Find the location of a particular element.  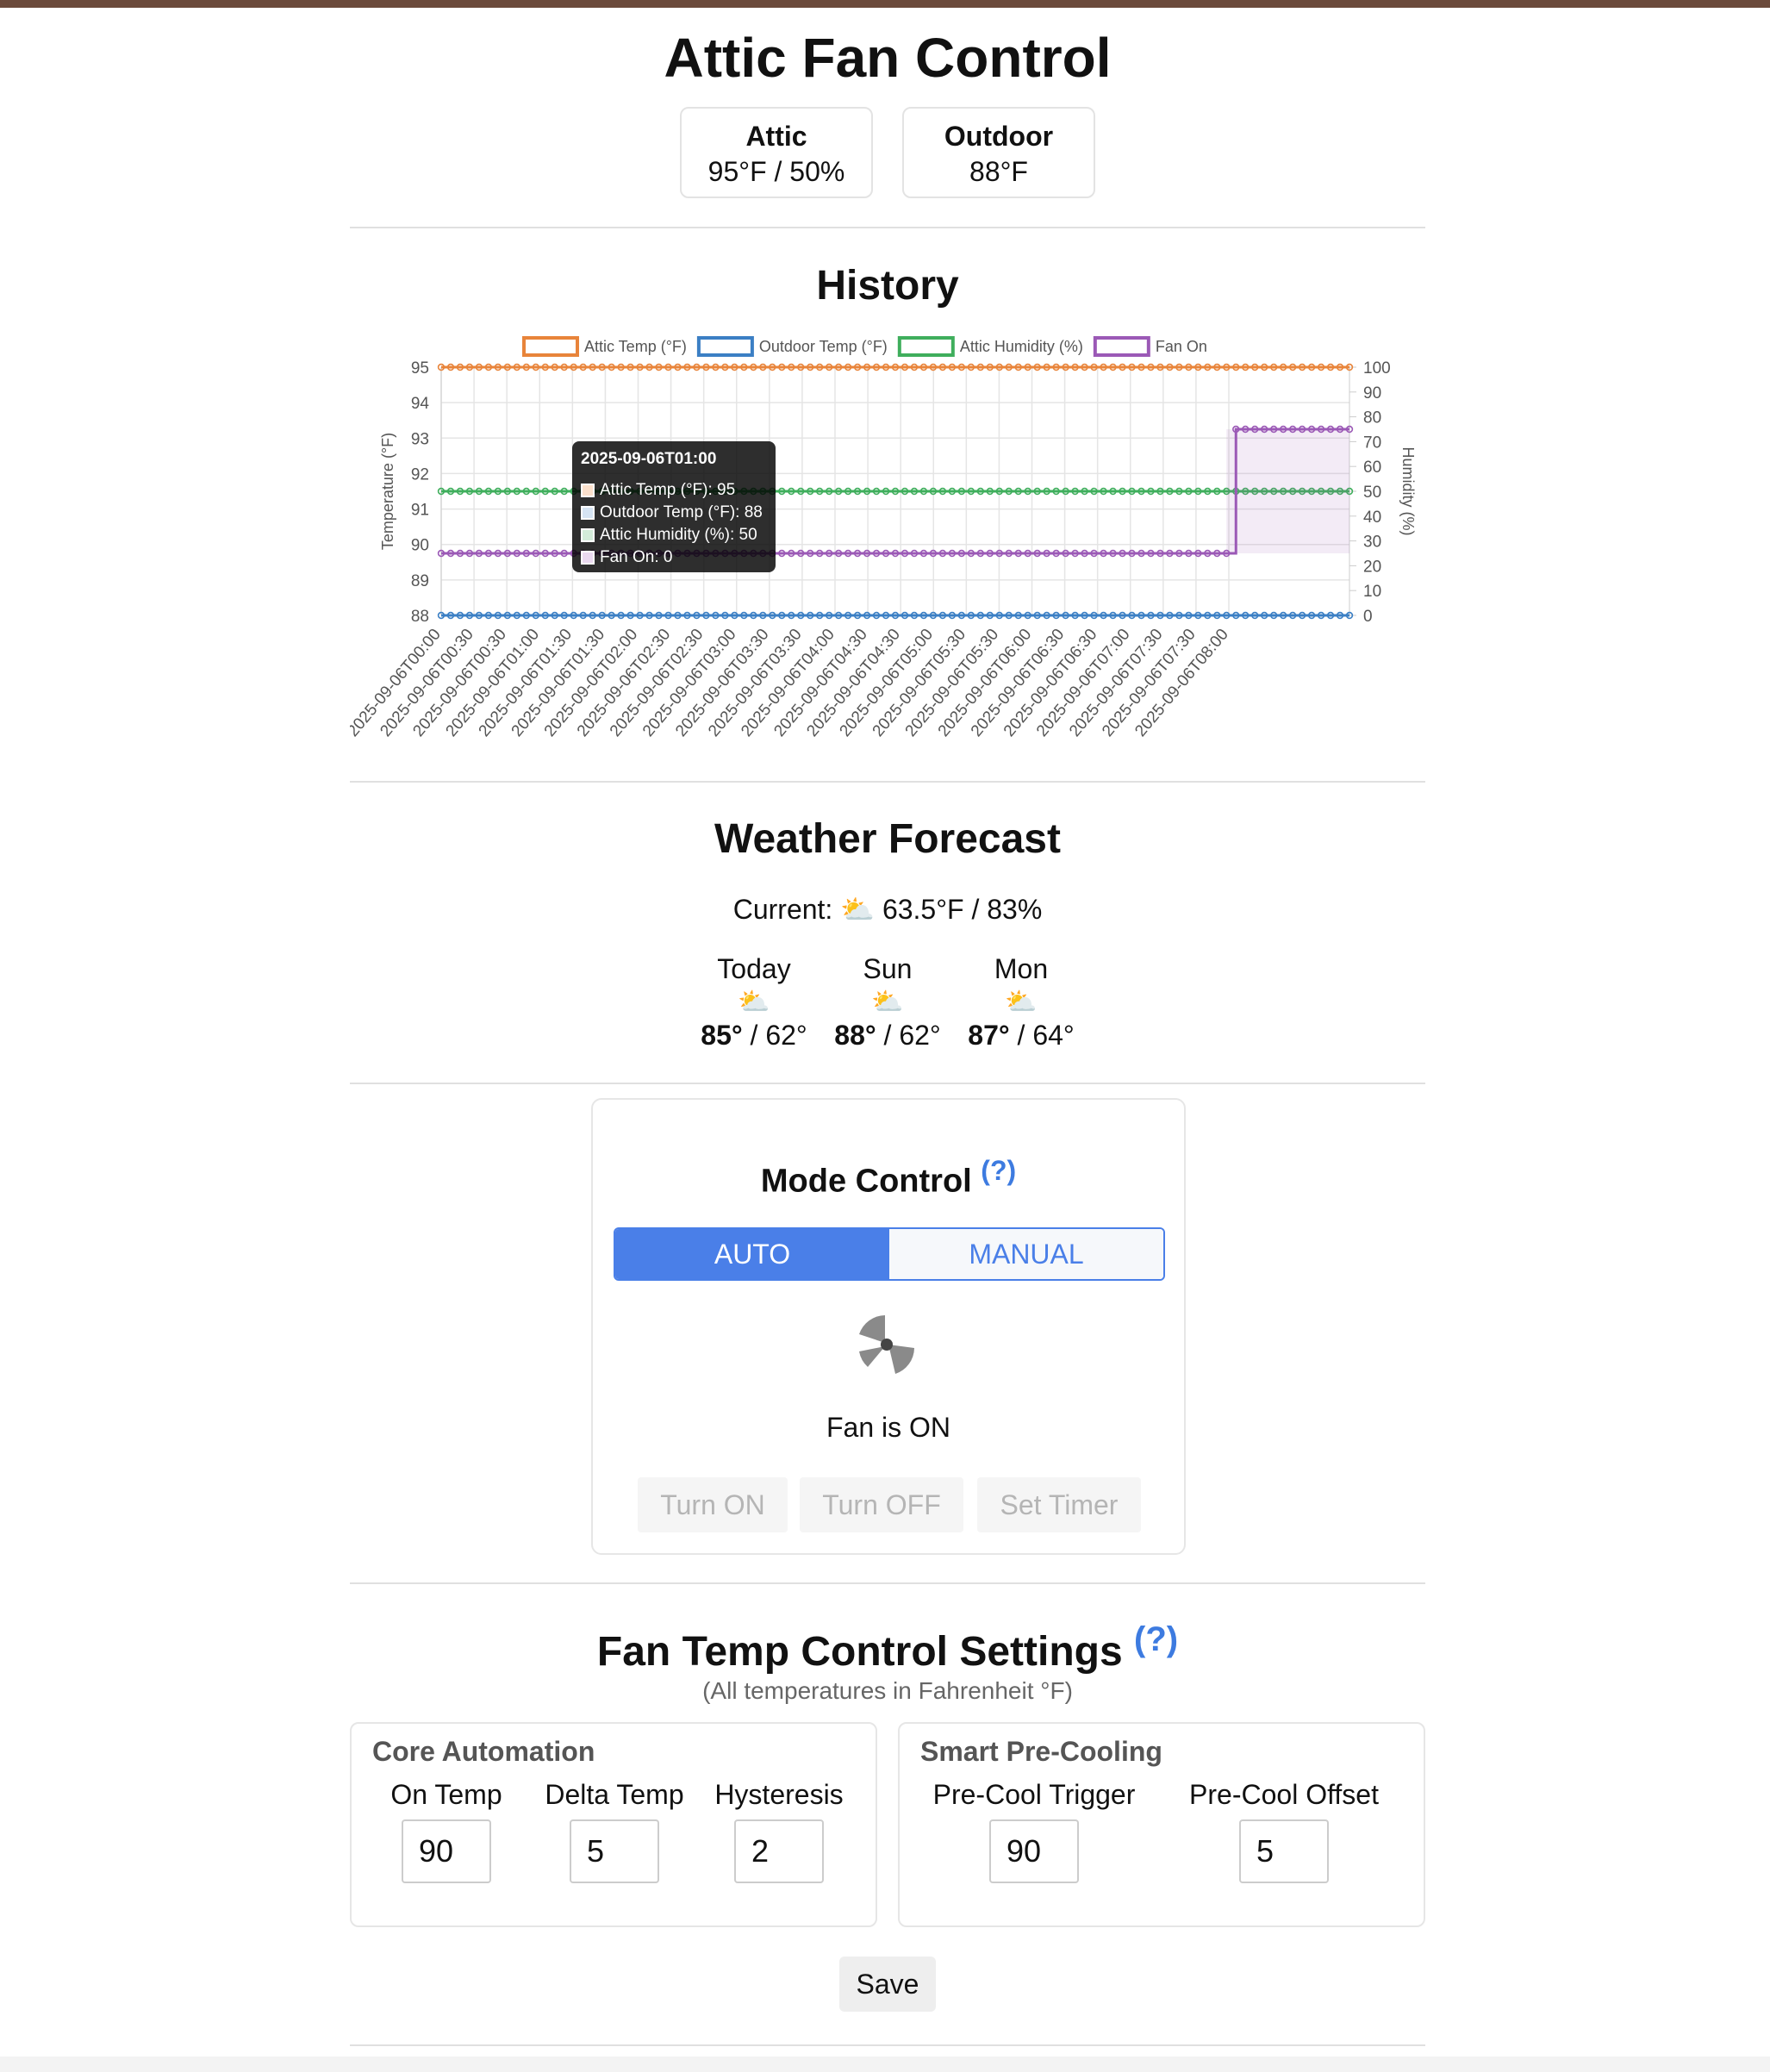

pre-cool-offset-input: 5 is located at coordinates (1284, 1851).